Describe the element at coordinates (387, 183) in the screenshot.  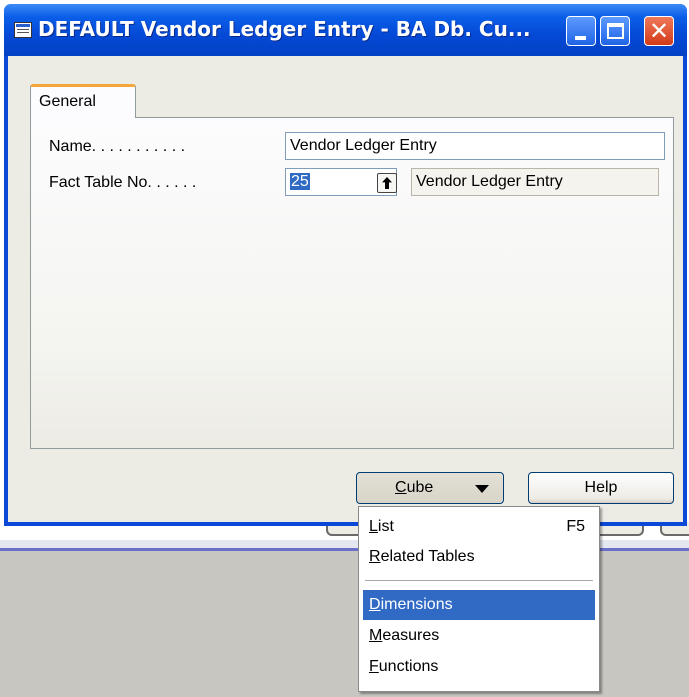
I see `lookup-arrow-icon` at that location.